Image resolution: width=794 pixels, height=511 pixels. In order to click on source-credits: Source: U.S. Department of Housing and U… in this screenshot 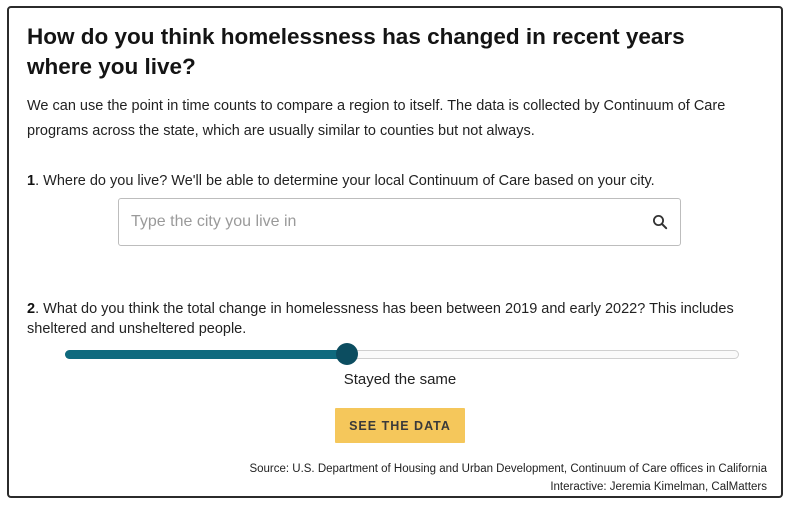, I will do `click(417, 478)`.